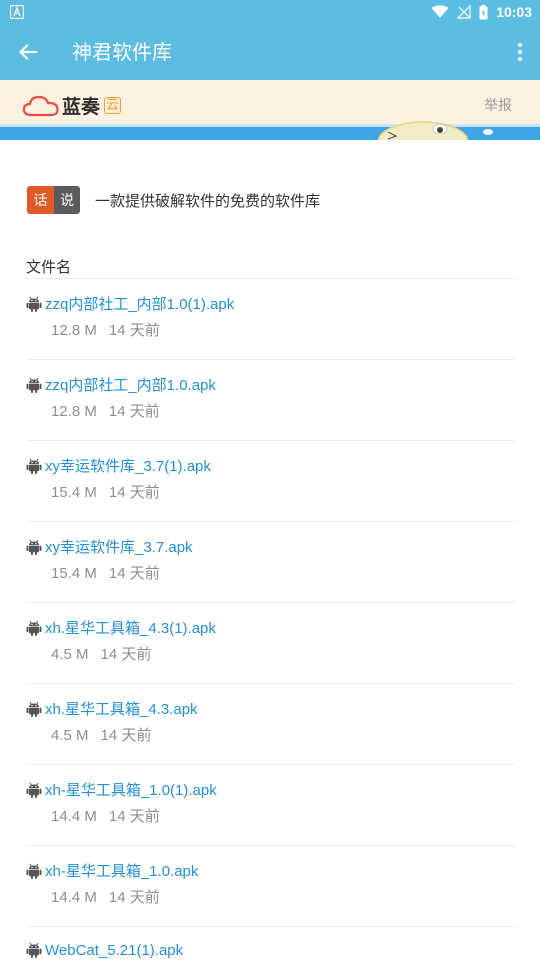 The width and height of the screenshot is (540, 960). What do you see at coordinates (208, 200) in the screenshot?
I see `description-text: 一款提供破解软件的免费的软件库` at bounding box center [208, 200].